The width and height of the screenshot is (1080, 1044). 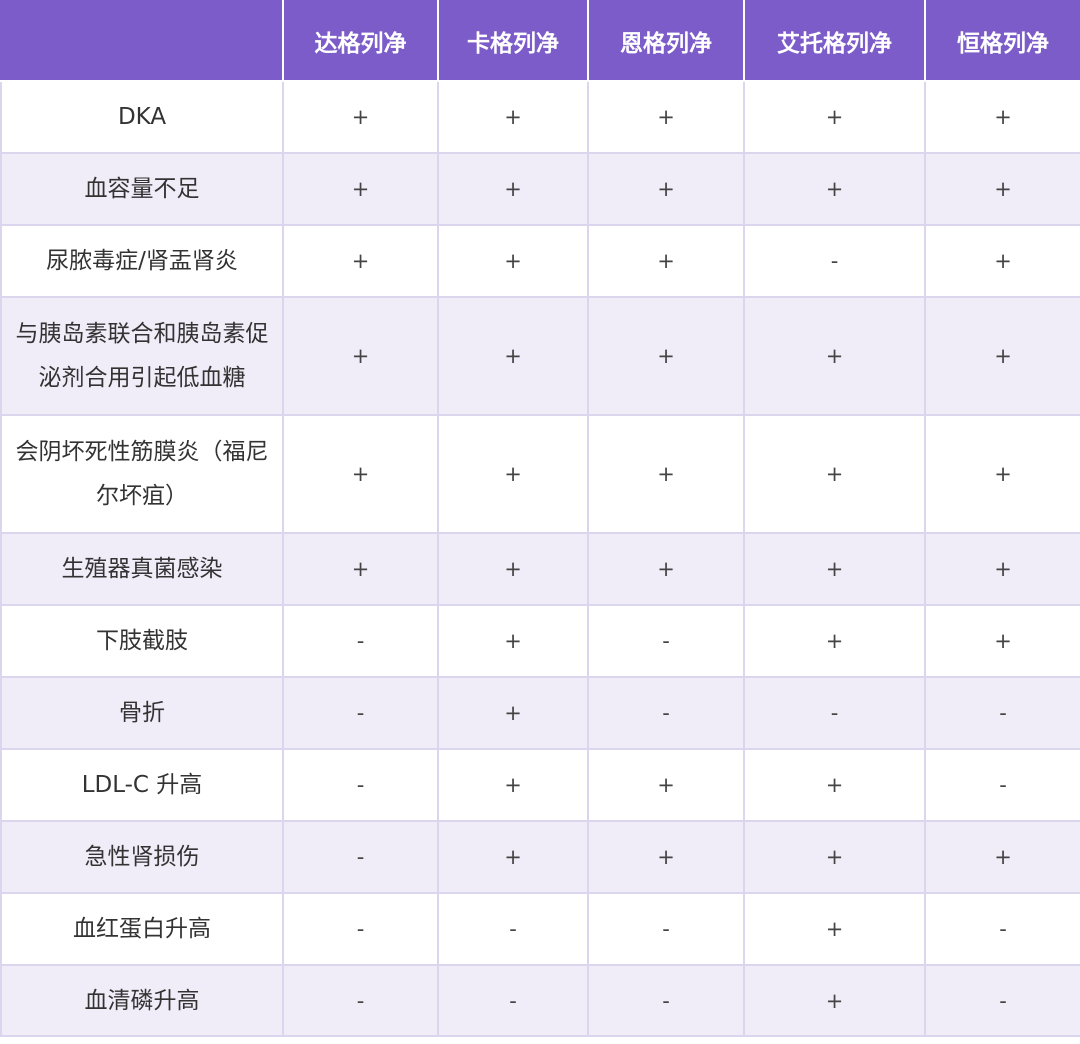 I want to click on row-label: 骨折, so click(x=142, y=713).